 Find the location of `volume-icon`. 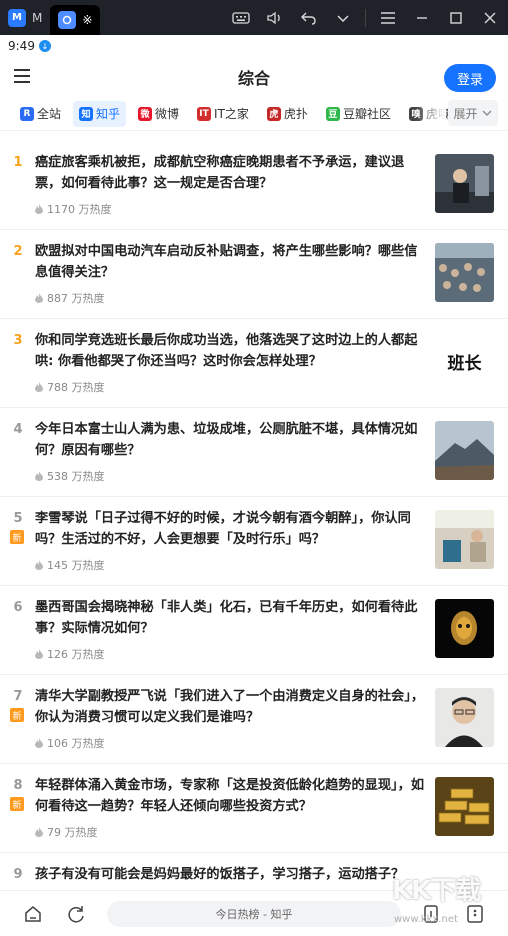

volume-icon is located at coordinates (275, 18).